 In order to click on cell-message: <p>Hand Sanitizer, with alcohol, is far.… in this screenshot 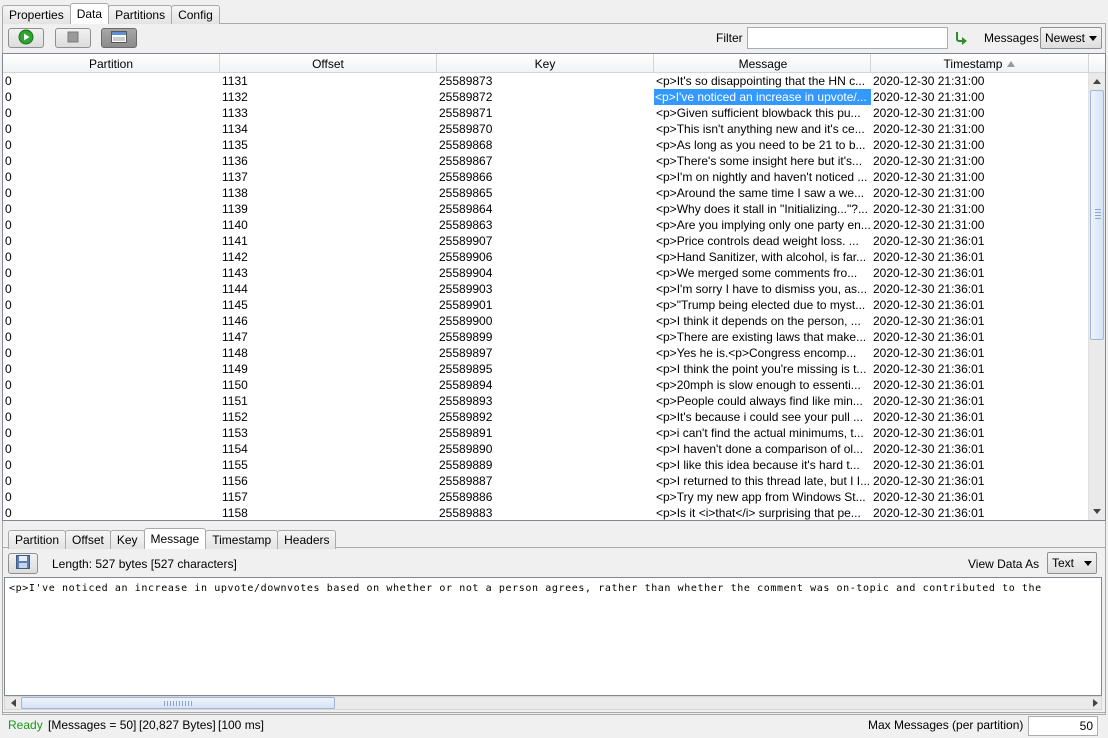, I will do `click(761, 257)`.